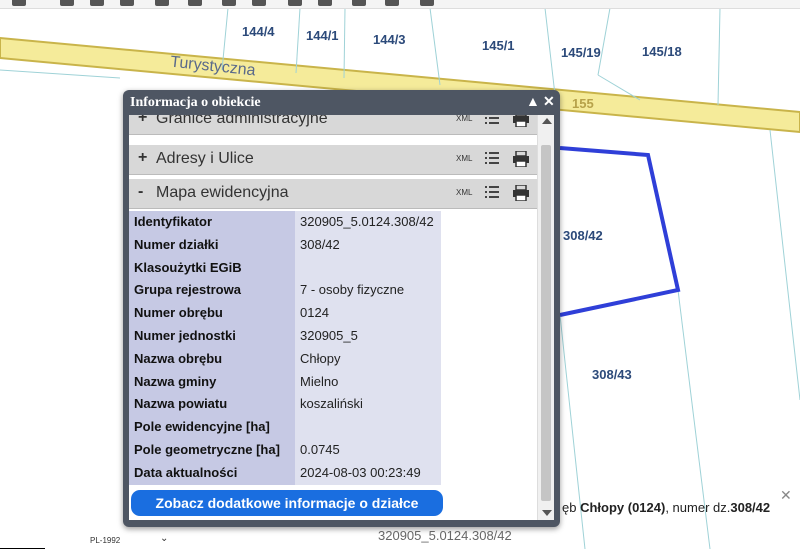 Image resolution: width=800 pixels, height=549 pixels. Describe the element at coordinates (212, 427) in the screenshot. I see `row-key: Pole ewidencyjne [ha]` at that location.